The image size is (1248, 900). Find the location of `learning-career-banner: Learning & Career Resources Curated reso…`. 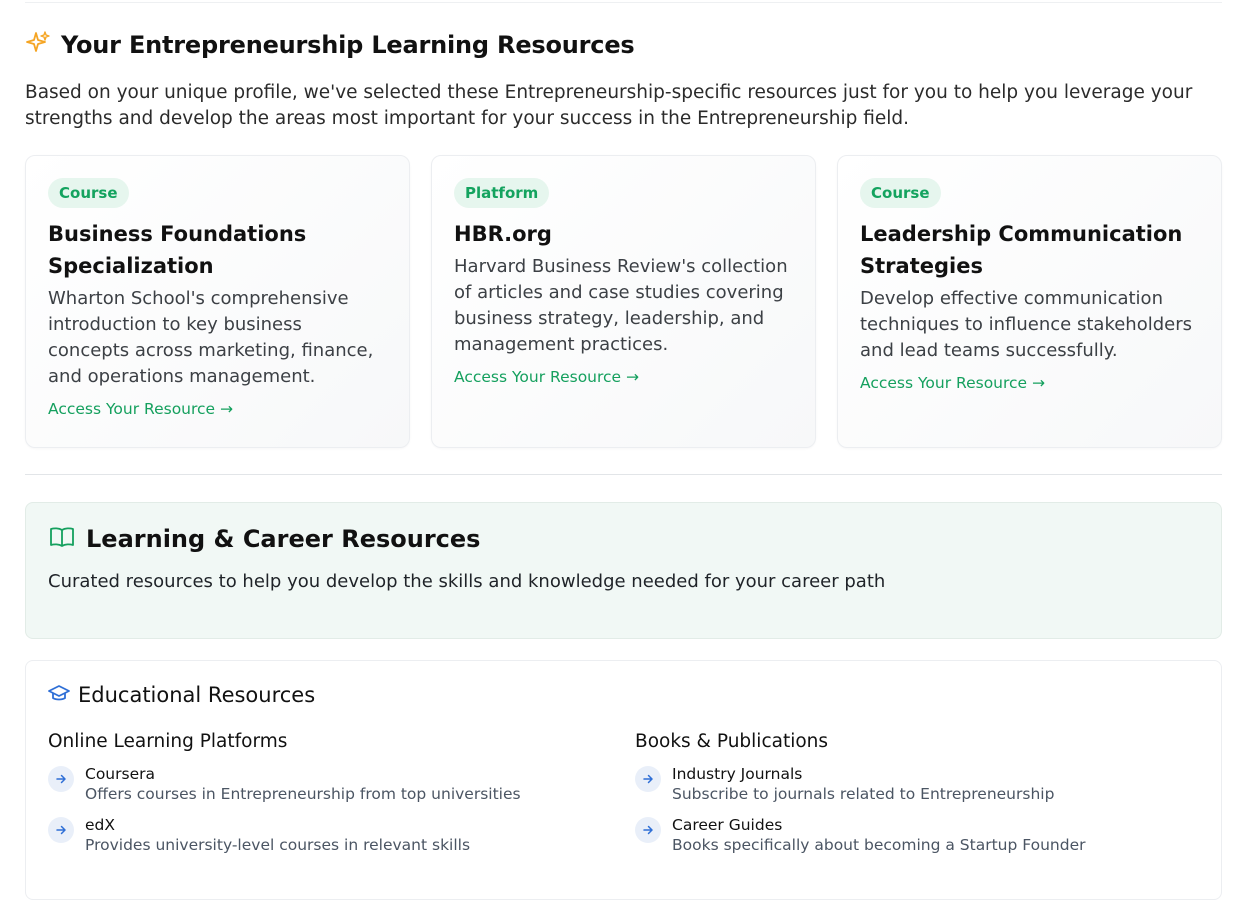

learning-career-banner: Learning & Career Resources Curated reso… is located at coordinates (623, 570).